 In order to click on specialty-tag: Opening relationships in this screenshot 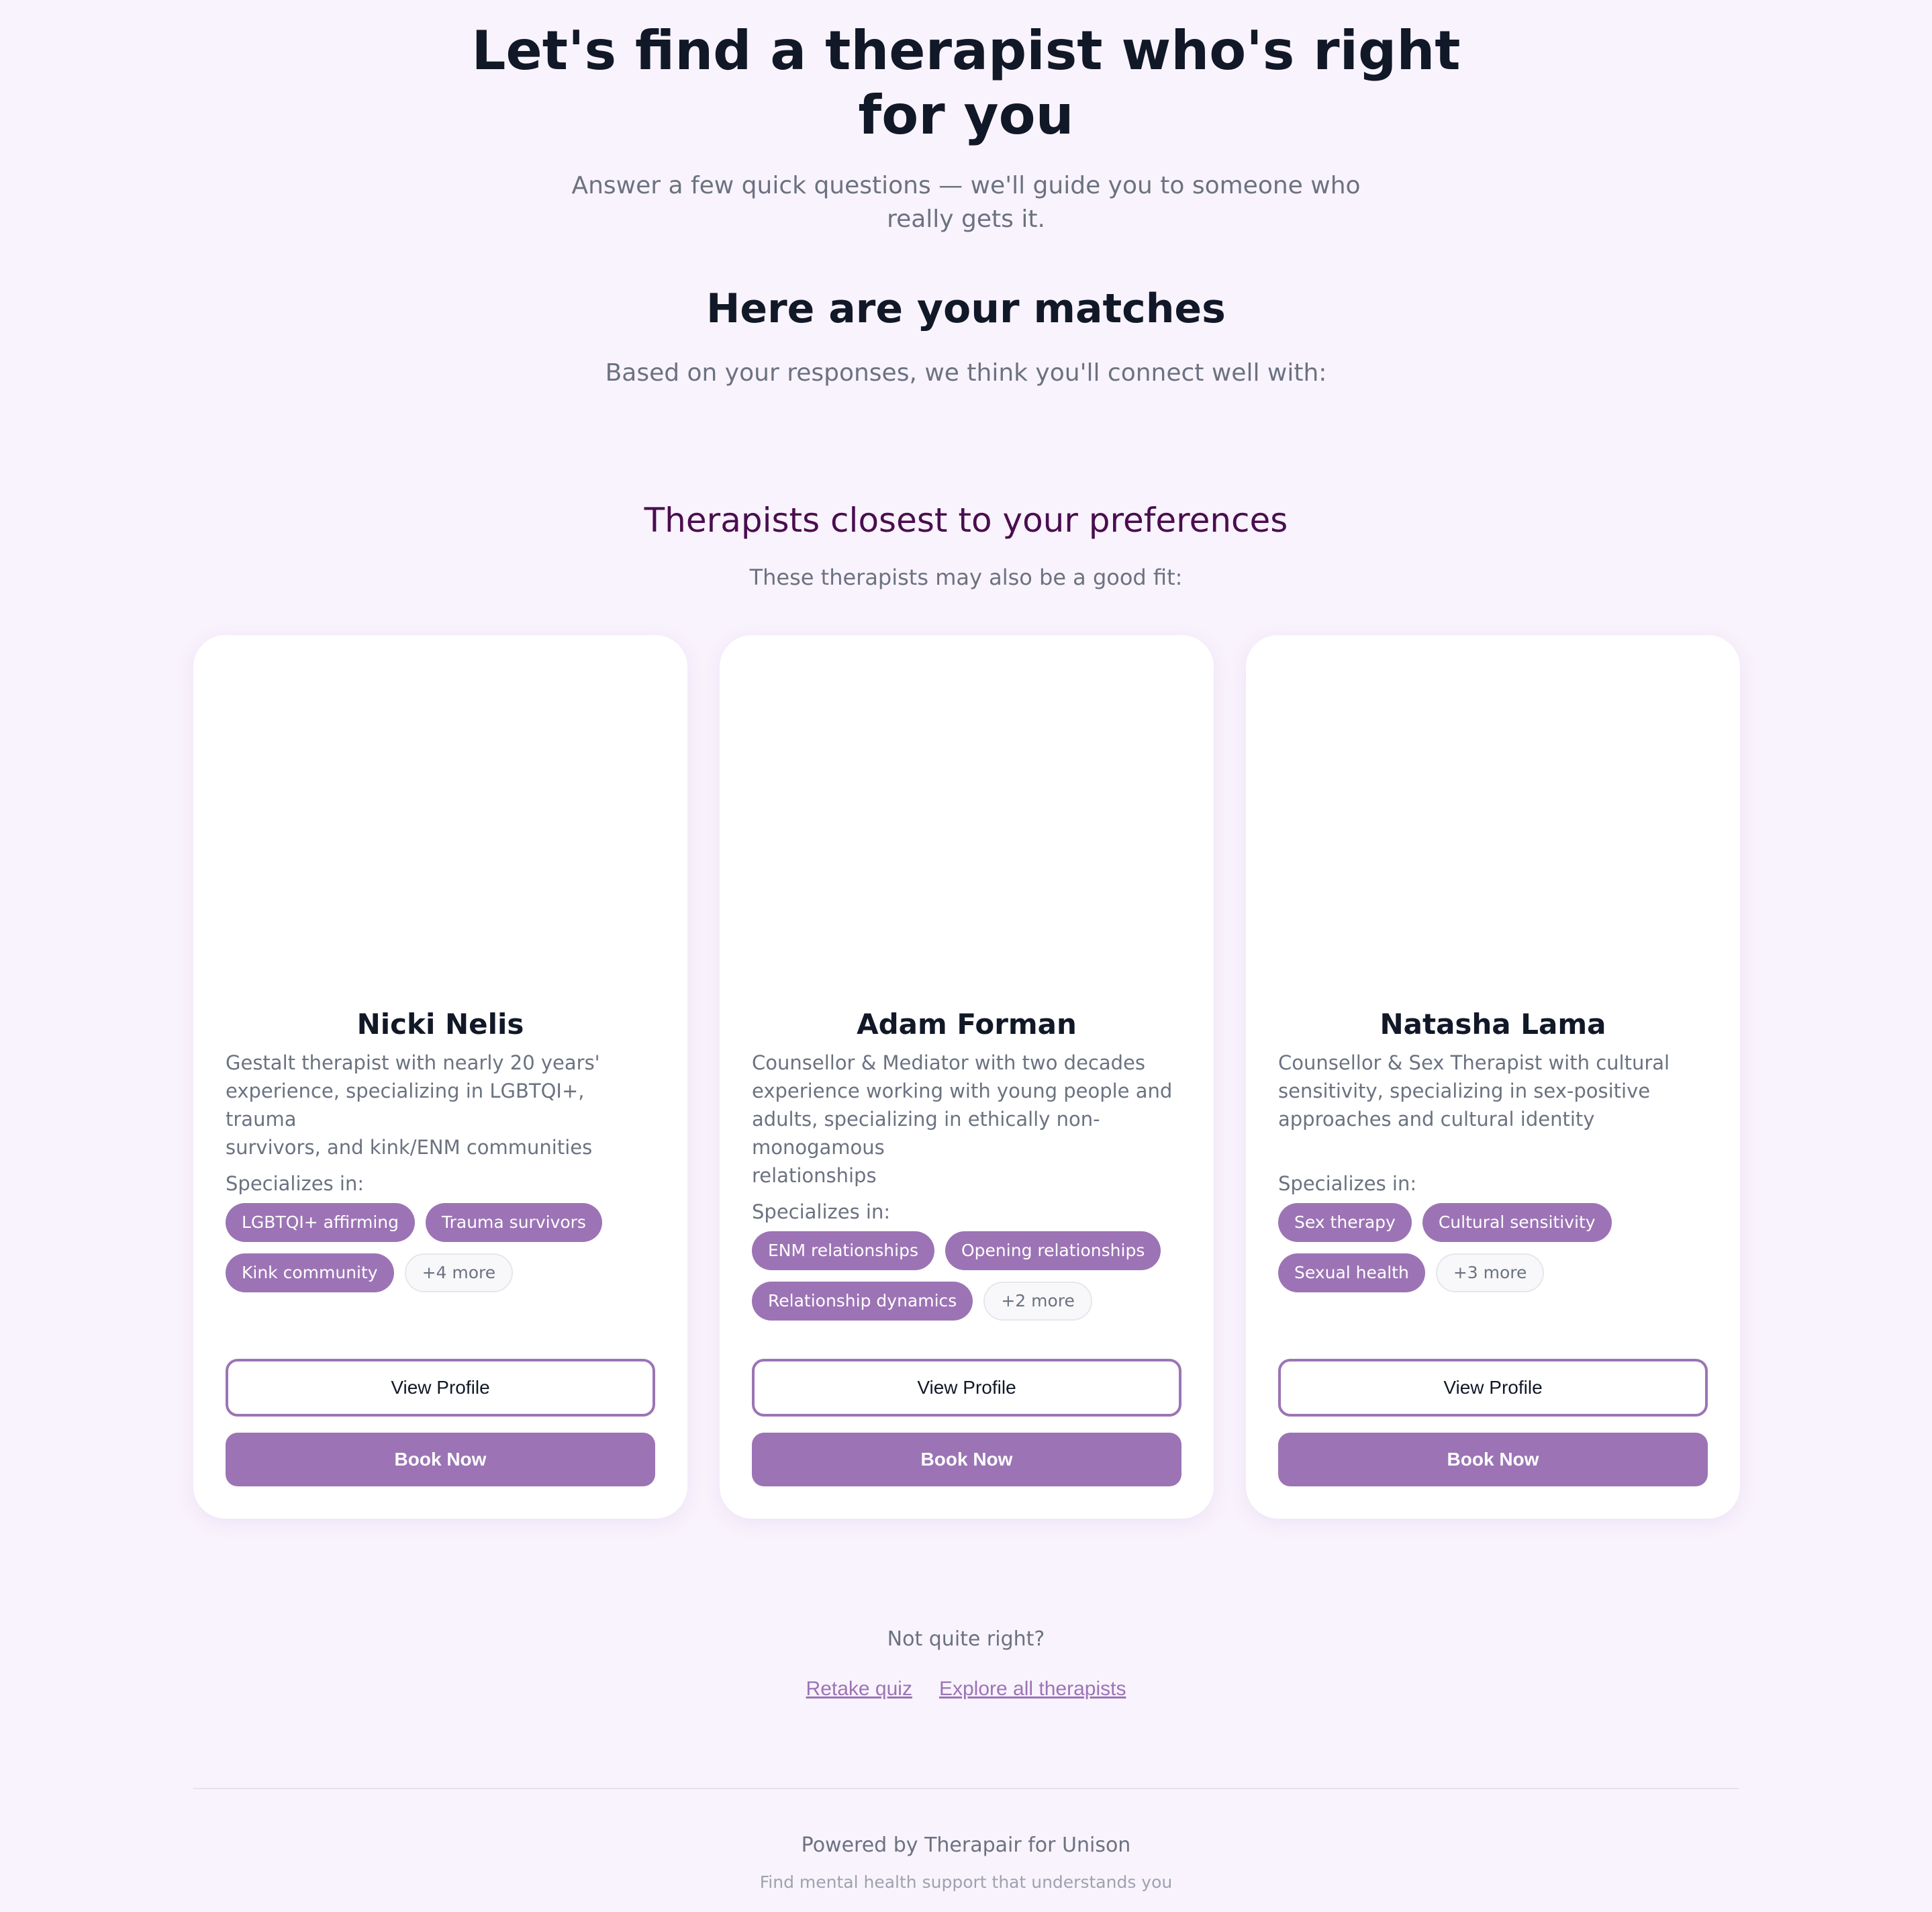, I will do `click(1053, 1250)`.